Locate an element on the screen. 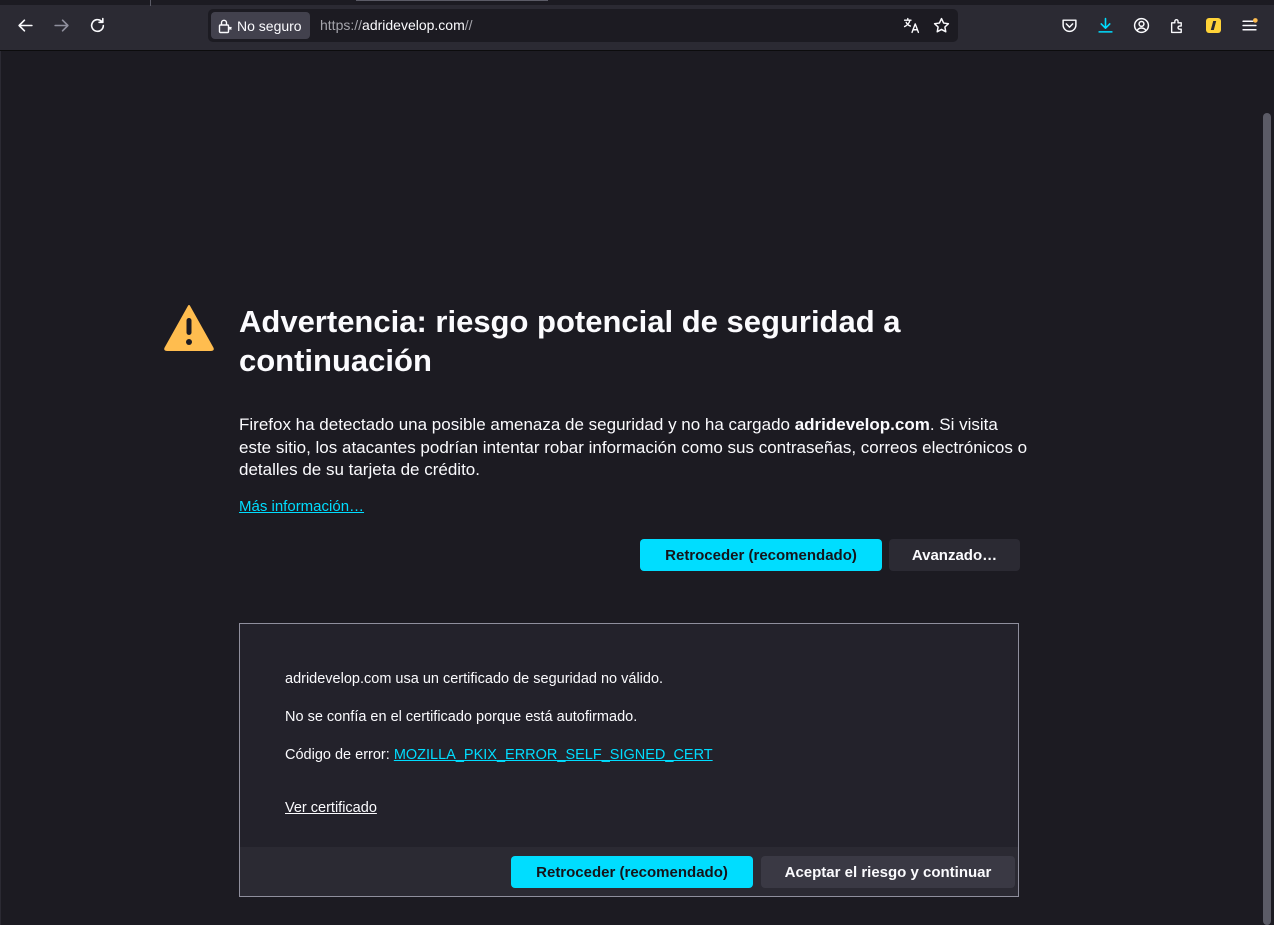  bookmark-star-icon is located at coordinates (941, 25).